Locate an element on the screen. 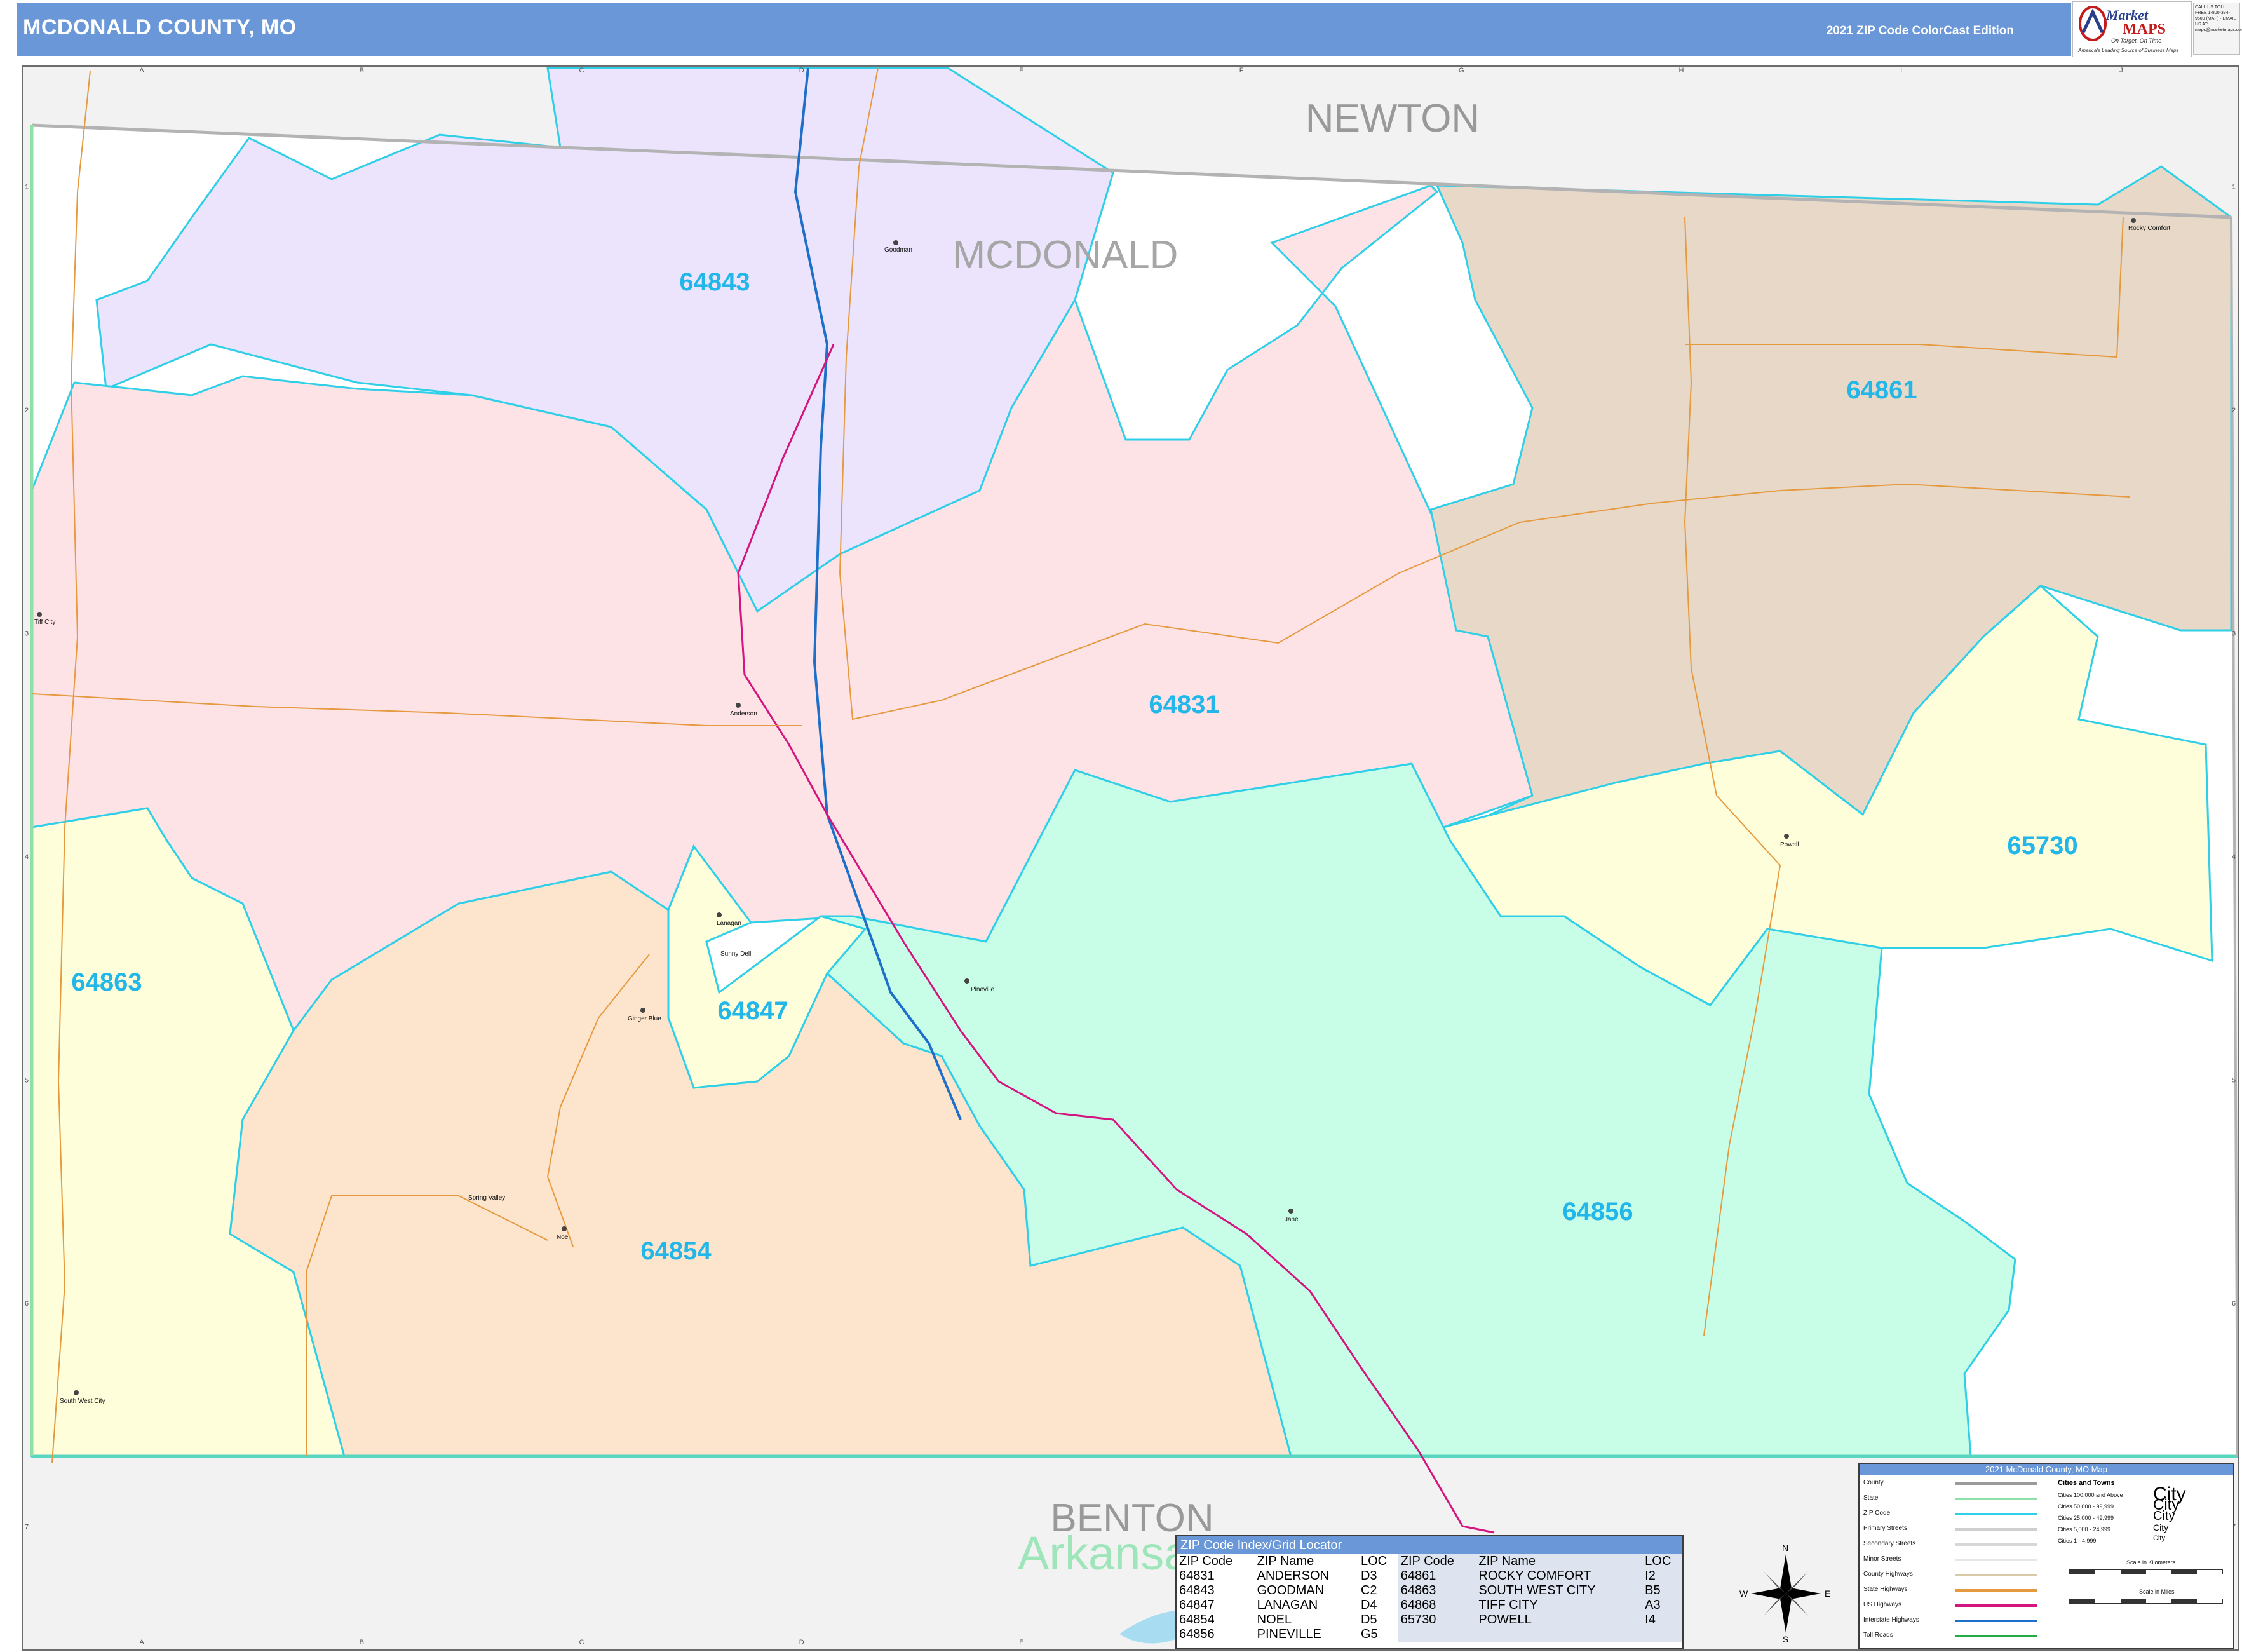  town-ginger-blue: Ginger Blue is located at coordinates (644, 1019).